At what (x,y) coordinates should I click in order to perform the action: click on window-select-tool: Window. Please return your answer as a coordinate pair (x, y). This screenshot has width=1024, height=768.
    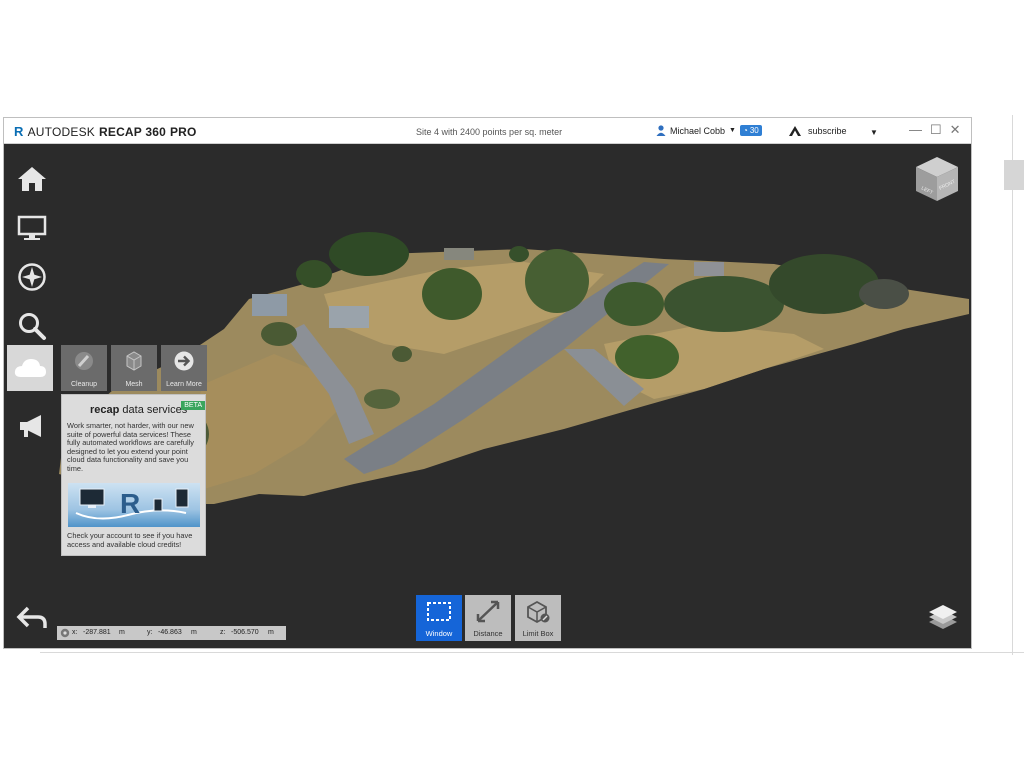
    Looking at the image, I should click on (439, 618).